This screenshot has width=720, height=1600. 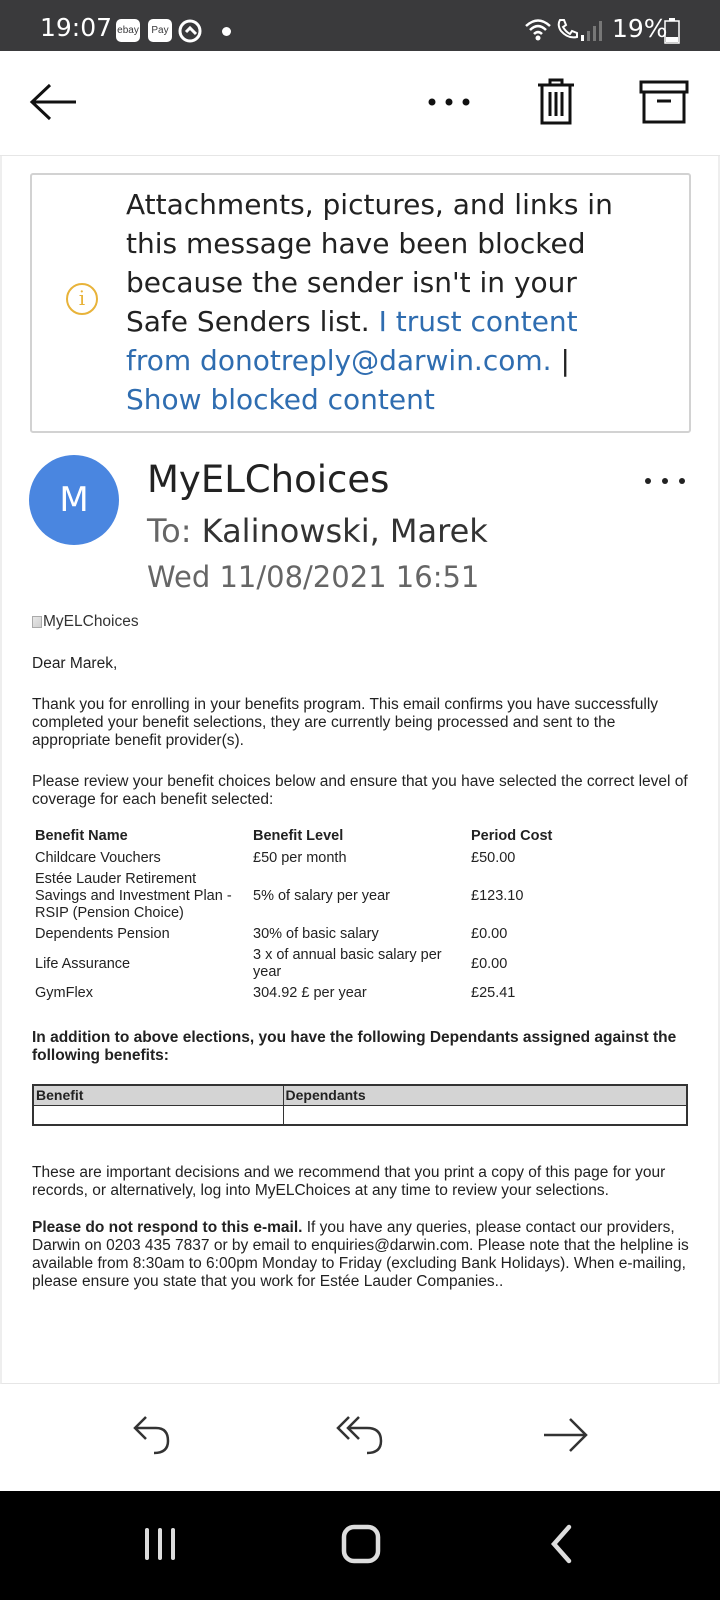 I want to click on period-cost-cell: £123.10, so click(x=497, y=896).